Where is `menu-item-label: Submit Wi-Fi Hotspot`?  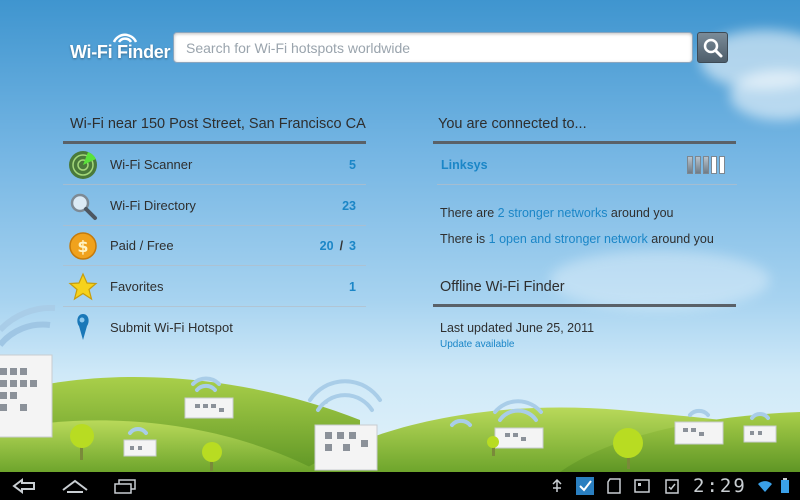 menu-item-label: Submit Wi-Fi Hotspot is located at coordinates (171, 327).